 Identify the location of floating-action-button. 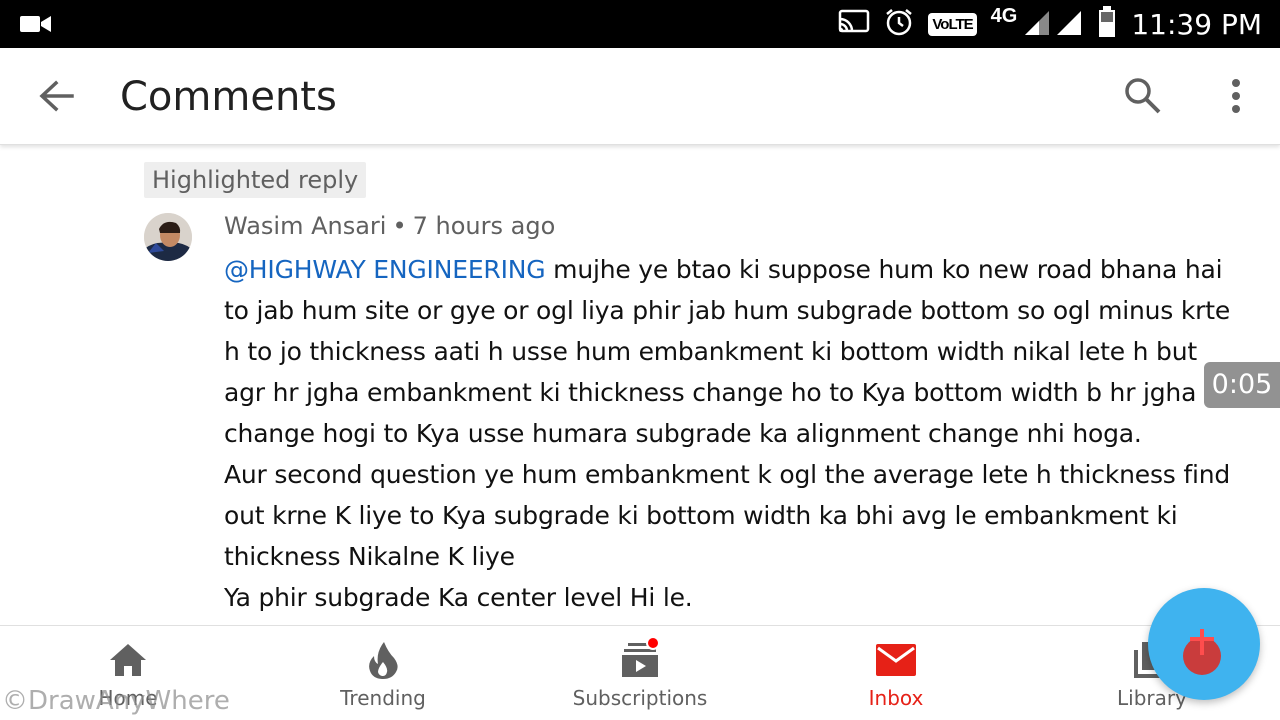
(1204, 644).